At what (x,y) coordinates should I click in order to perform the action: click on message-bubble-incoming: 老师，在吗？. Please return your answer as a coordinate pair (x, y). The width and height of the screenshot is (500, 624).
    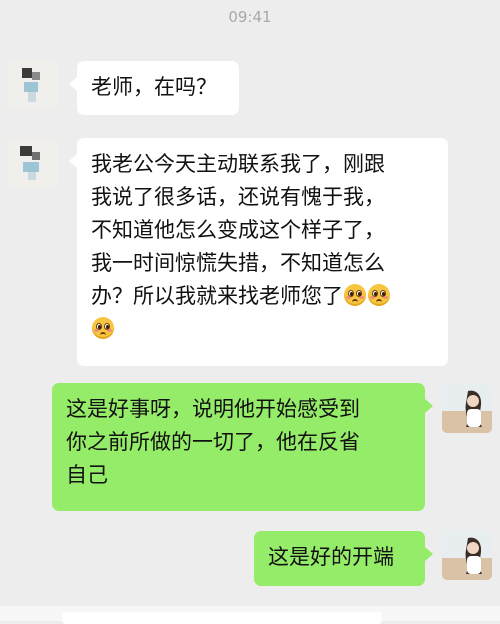
    Looking at the image, I should click on (154, 88).